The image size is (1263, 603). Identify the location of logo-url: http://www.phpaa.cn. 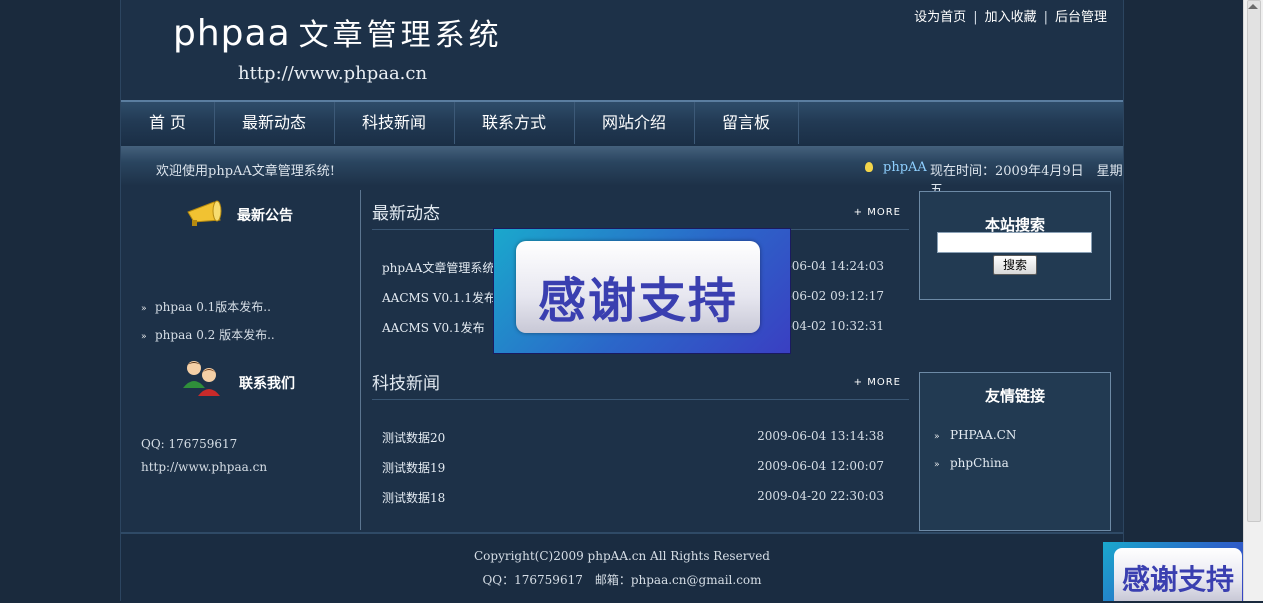
(333, 73).